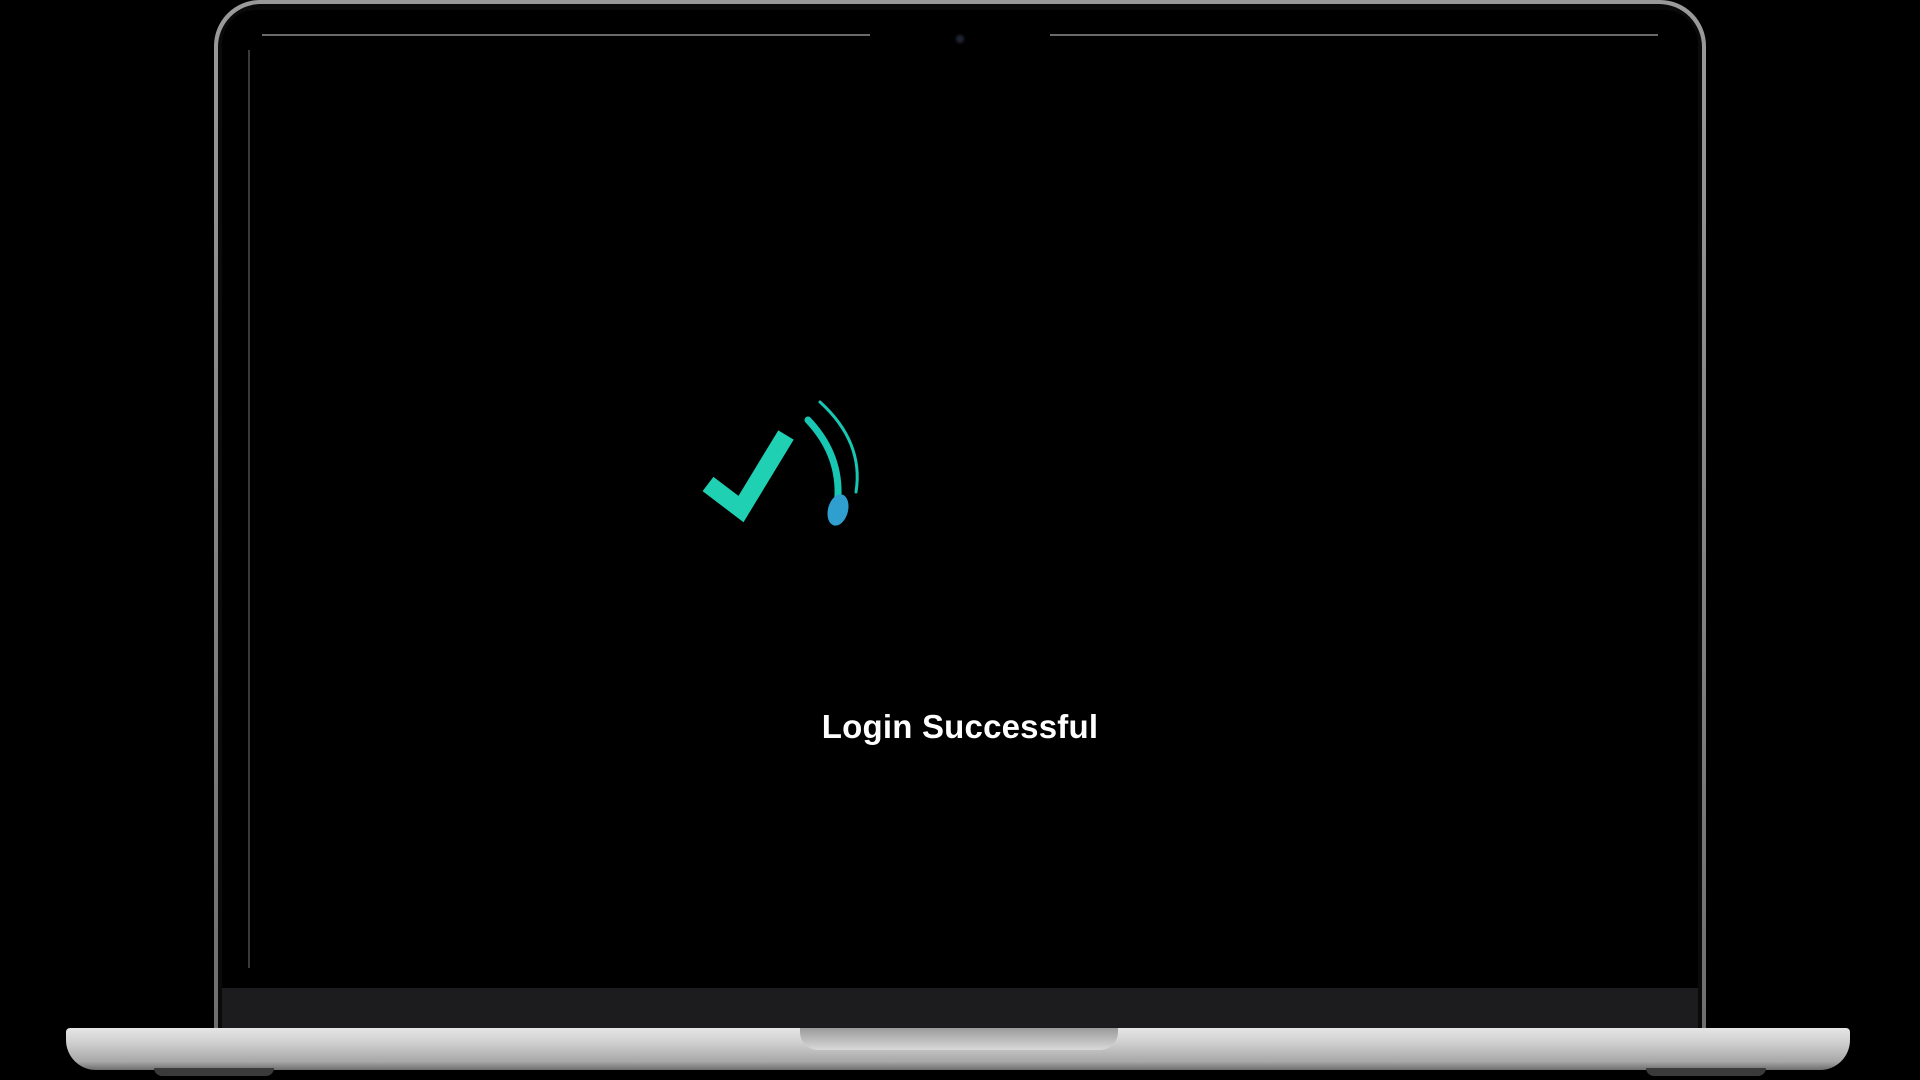  What do you see at coordinates (960, 39) in the screenshot?
I see `camera-icon` at bounding box center [960, 39].